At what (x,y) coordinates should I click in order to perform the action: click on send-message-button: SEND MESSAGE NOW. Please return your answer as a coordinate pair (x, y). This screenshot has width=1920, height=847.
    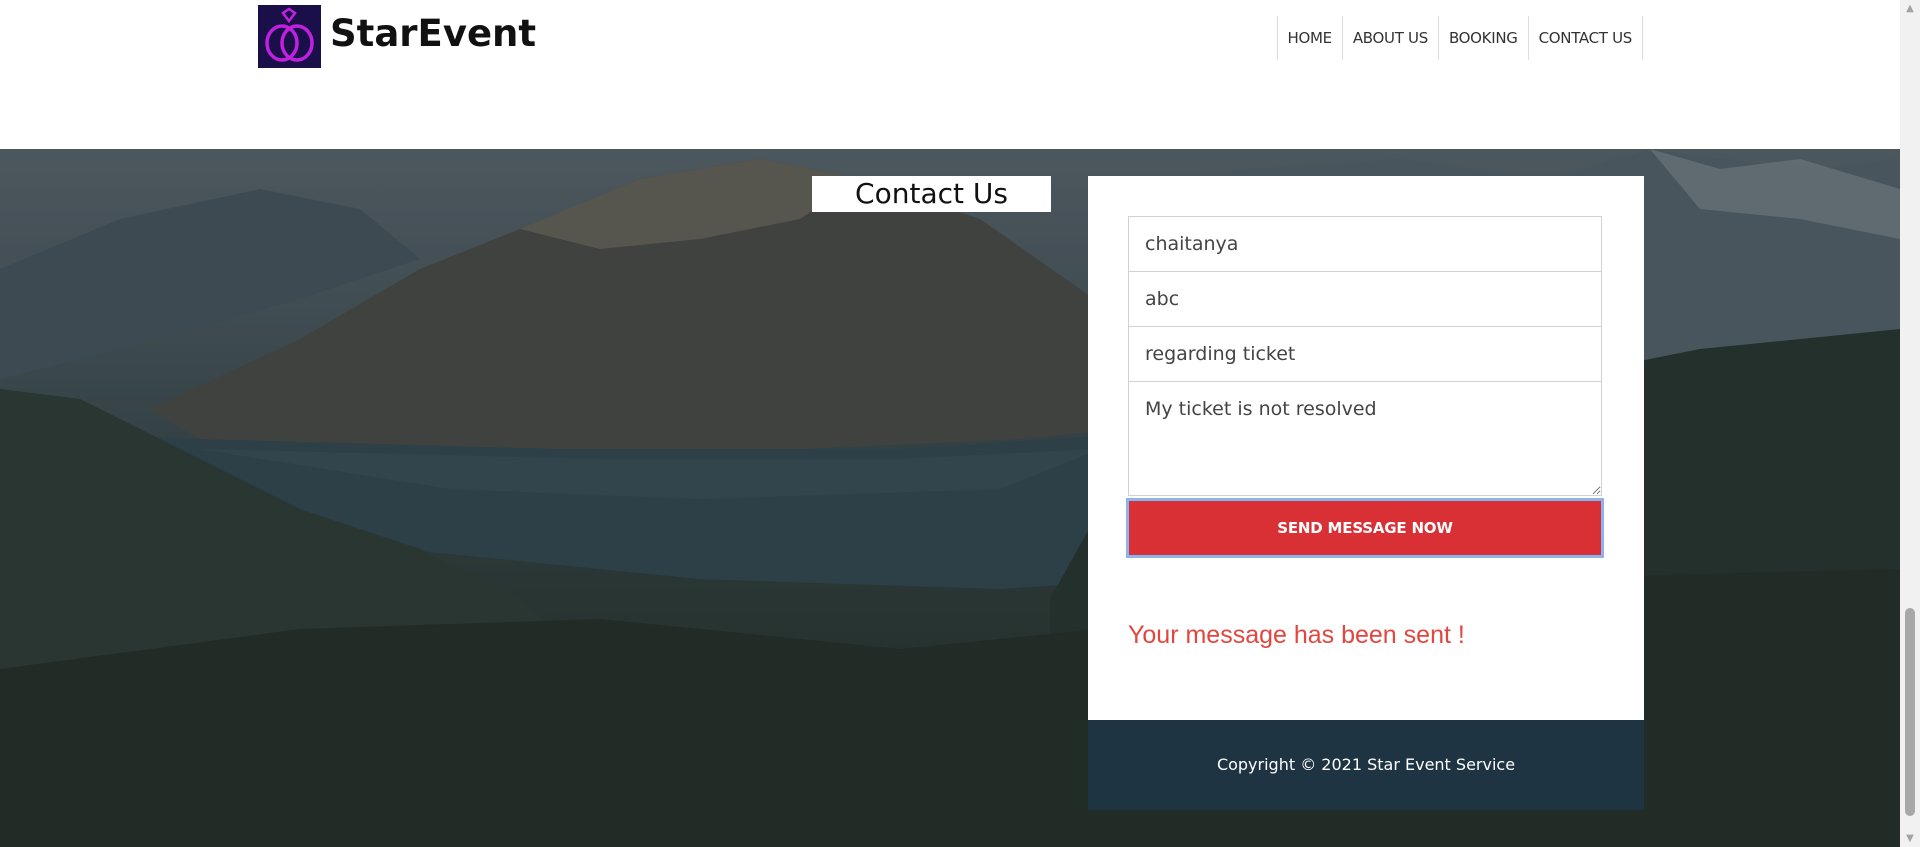
    Looking at the image, I should click on (1365, 528).